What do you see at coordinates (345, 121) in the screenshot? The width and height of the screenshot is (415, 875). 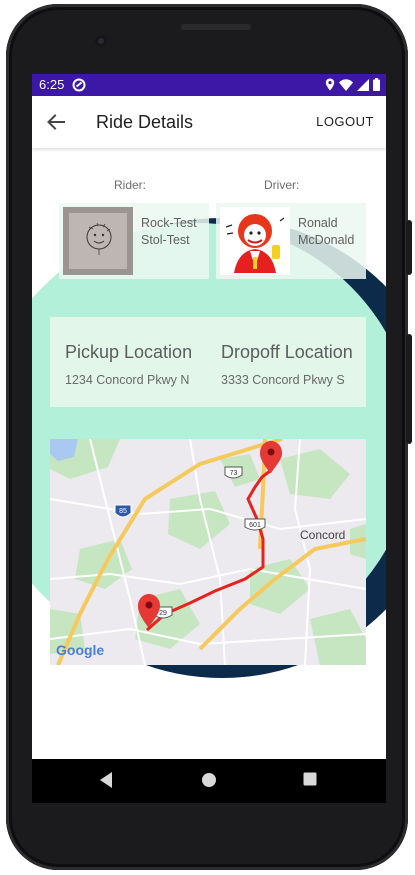 I see `logout-button: LOGOUT` at bounding box center [345, 121].